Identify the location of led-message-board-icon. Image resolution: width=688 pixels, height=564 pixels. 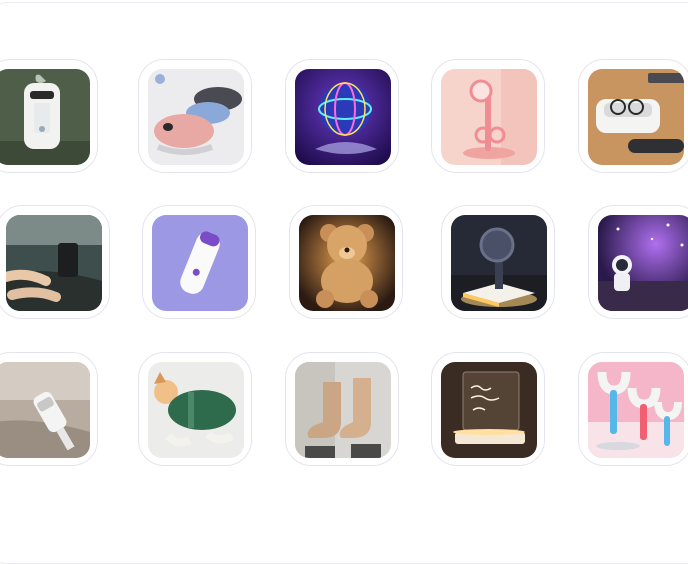
(489, 410).